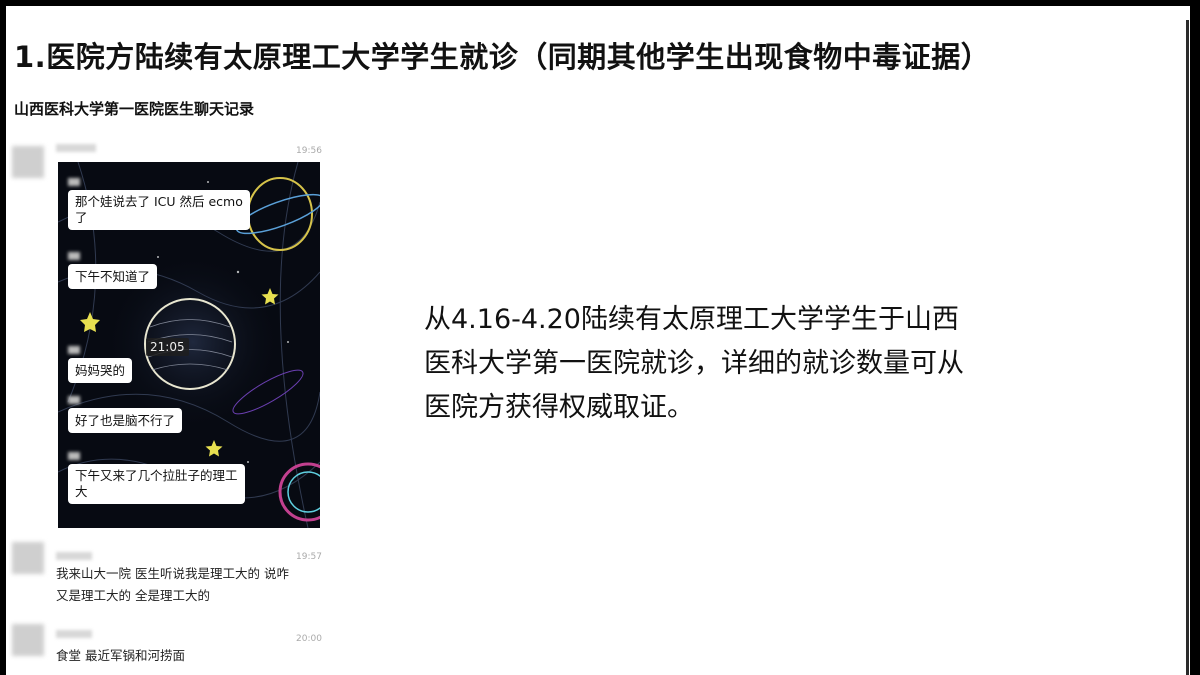 This screenshot has height=675, width=1200. What do you see at coordinates (100, 370) in the screenshot?
I see `chat-bubble: 妈妈哭的` at bounding box center [100, 370].